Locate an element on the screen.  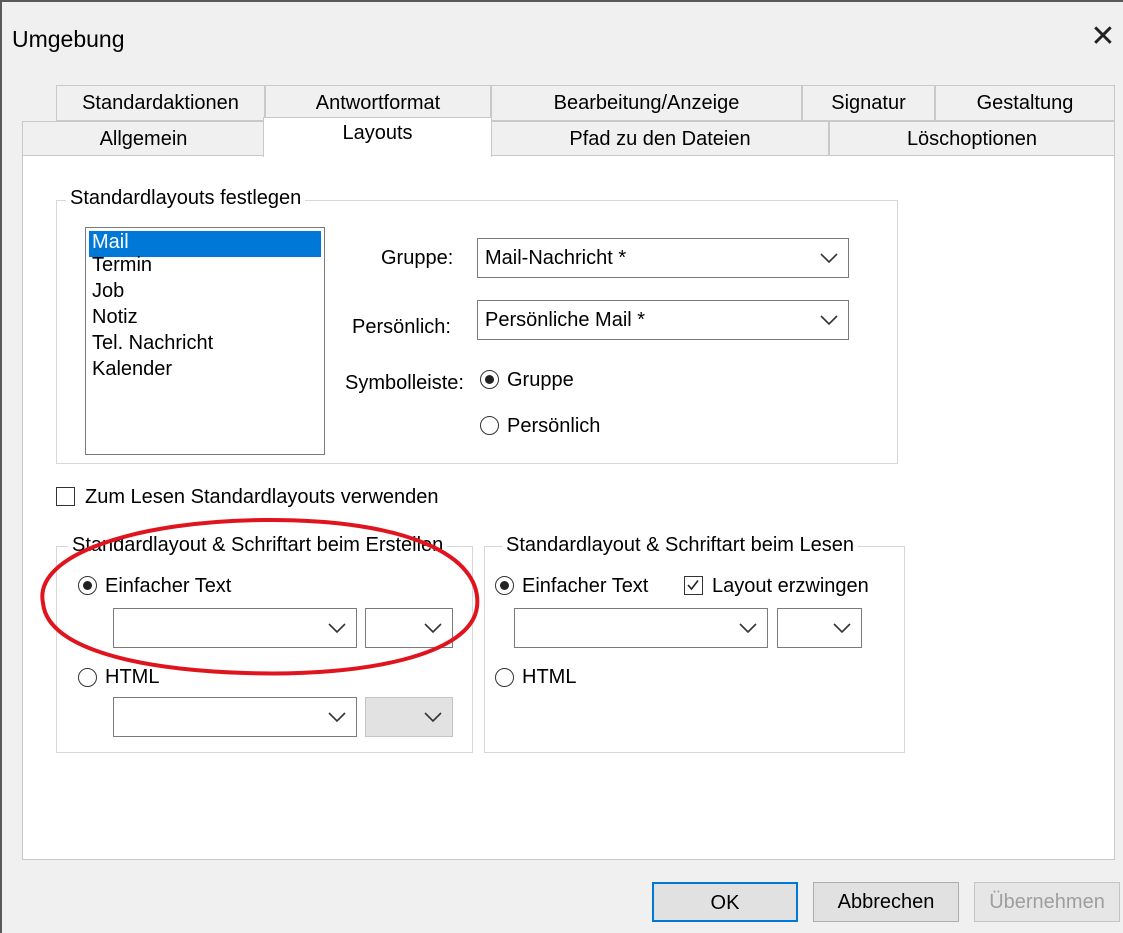
tab-standardaktionen: Standardaktionen is located at coordinates (160, 103).